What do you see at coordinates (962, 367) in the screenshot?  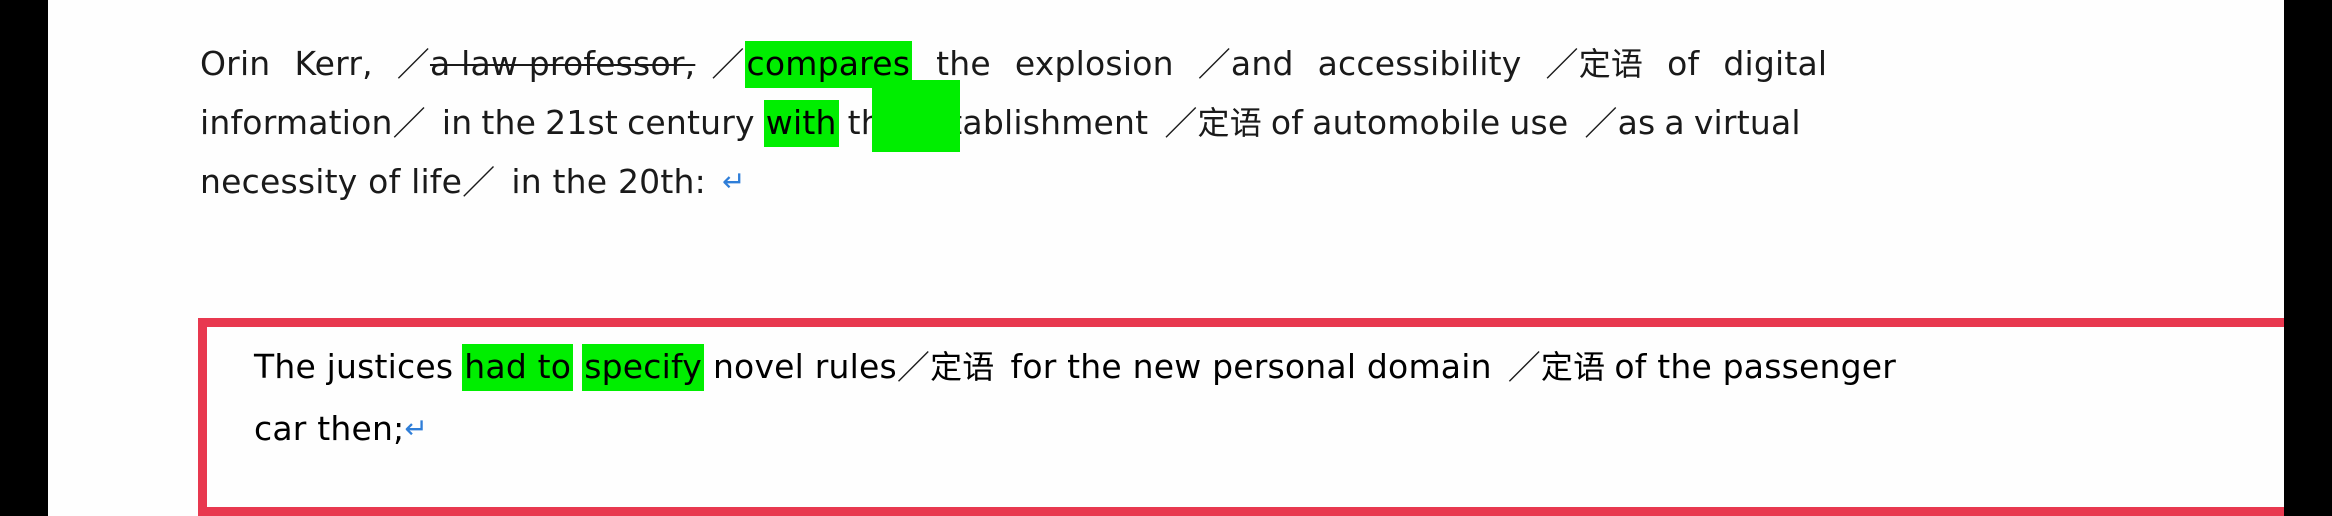 I see `chinese-marker-dingyu-3: 定语` at bounding box center [962, 367].